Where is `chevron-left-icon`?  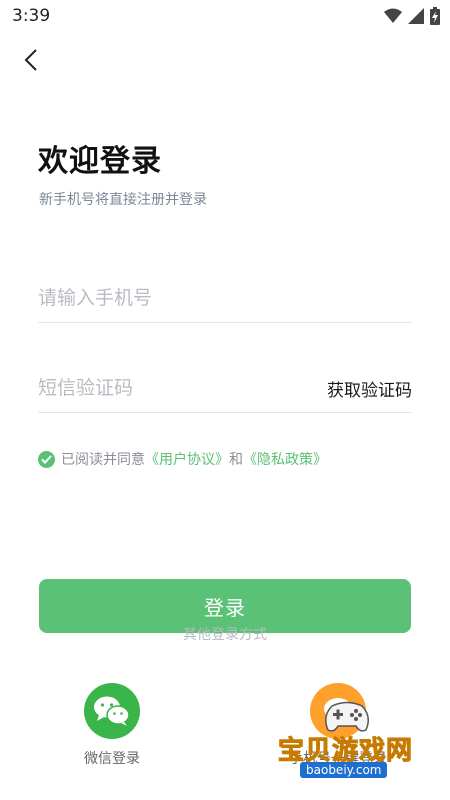
chevron-left-icon is located at coordinates (30, 60).